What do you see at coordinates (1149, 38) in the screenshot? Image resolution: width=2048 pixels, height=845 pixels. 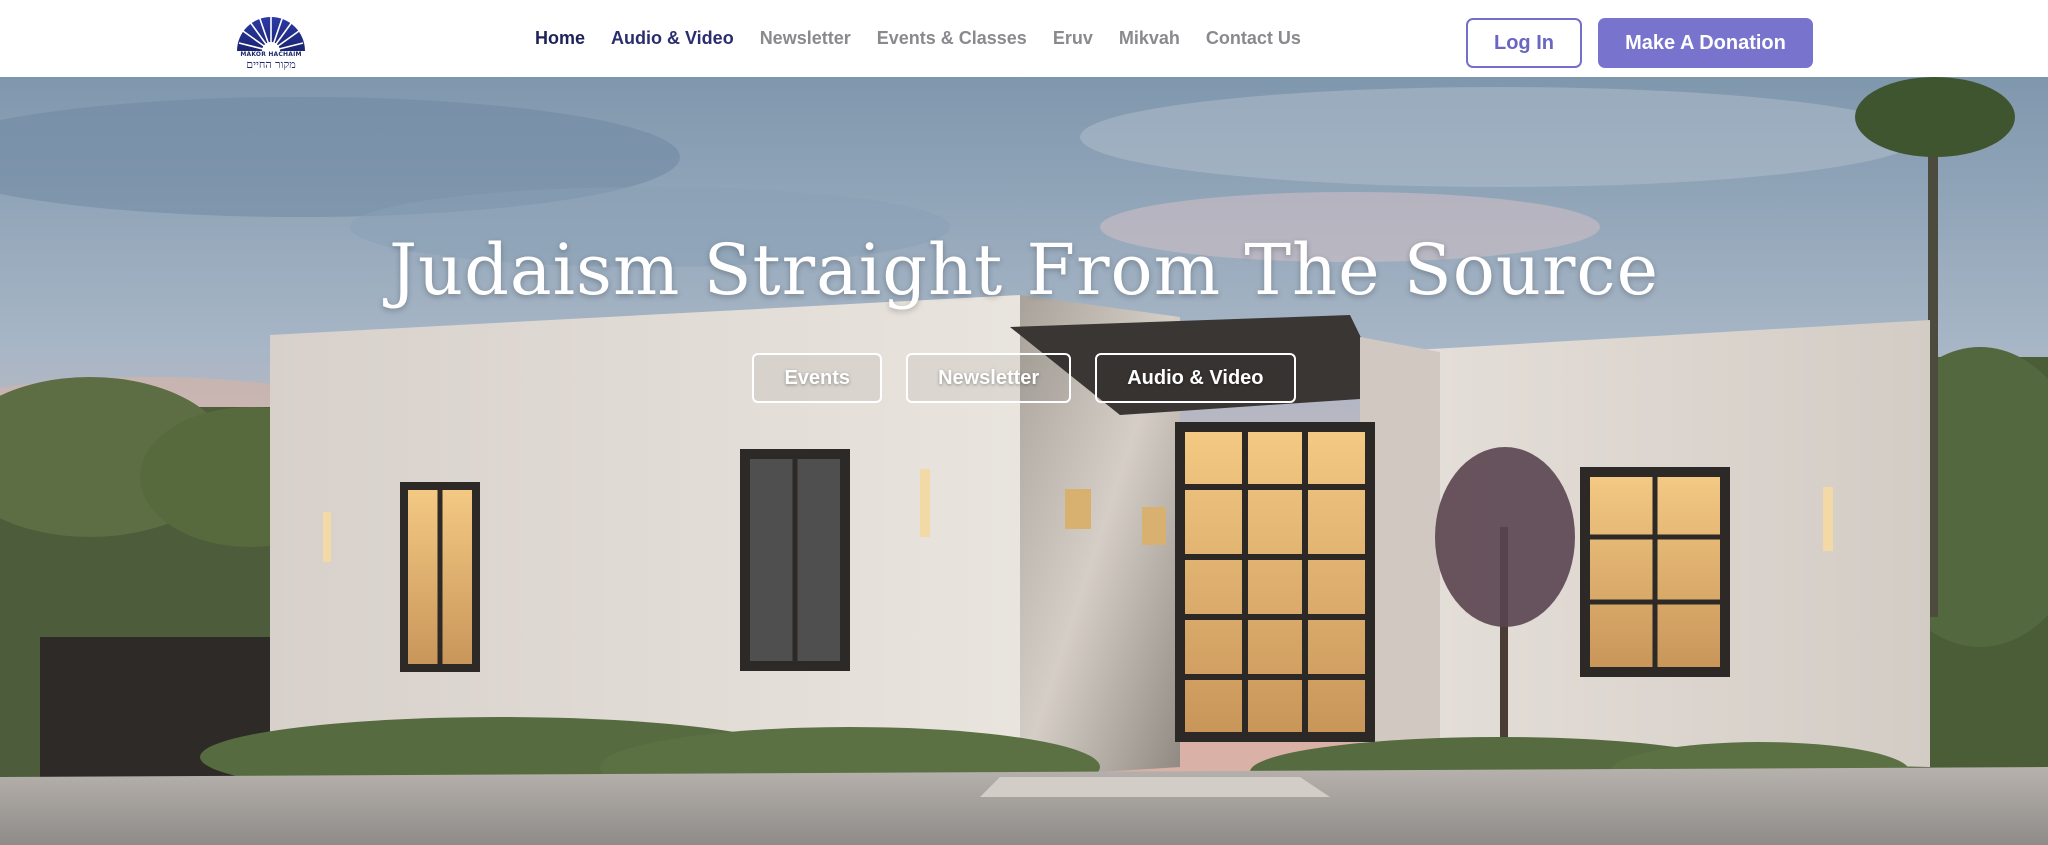 I see `nav-item-mikvah: Mikvah` at bounding box center [1149, 38].